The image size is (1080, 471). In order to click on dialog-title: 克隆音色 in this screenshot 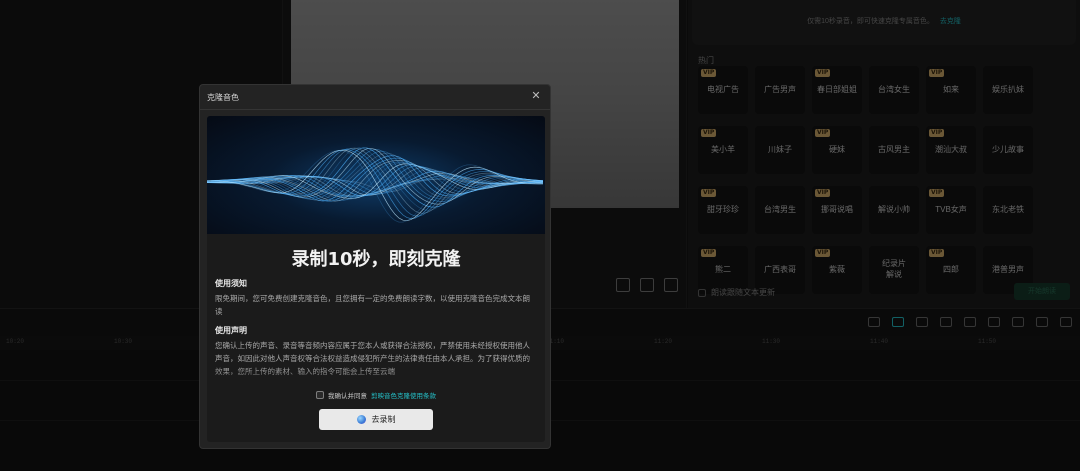, I will do `click(223, 97)`.